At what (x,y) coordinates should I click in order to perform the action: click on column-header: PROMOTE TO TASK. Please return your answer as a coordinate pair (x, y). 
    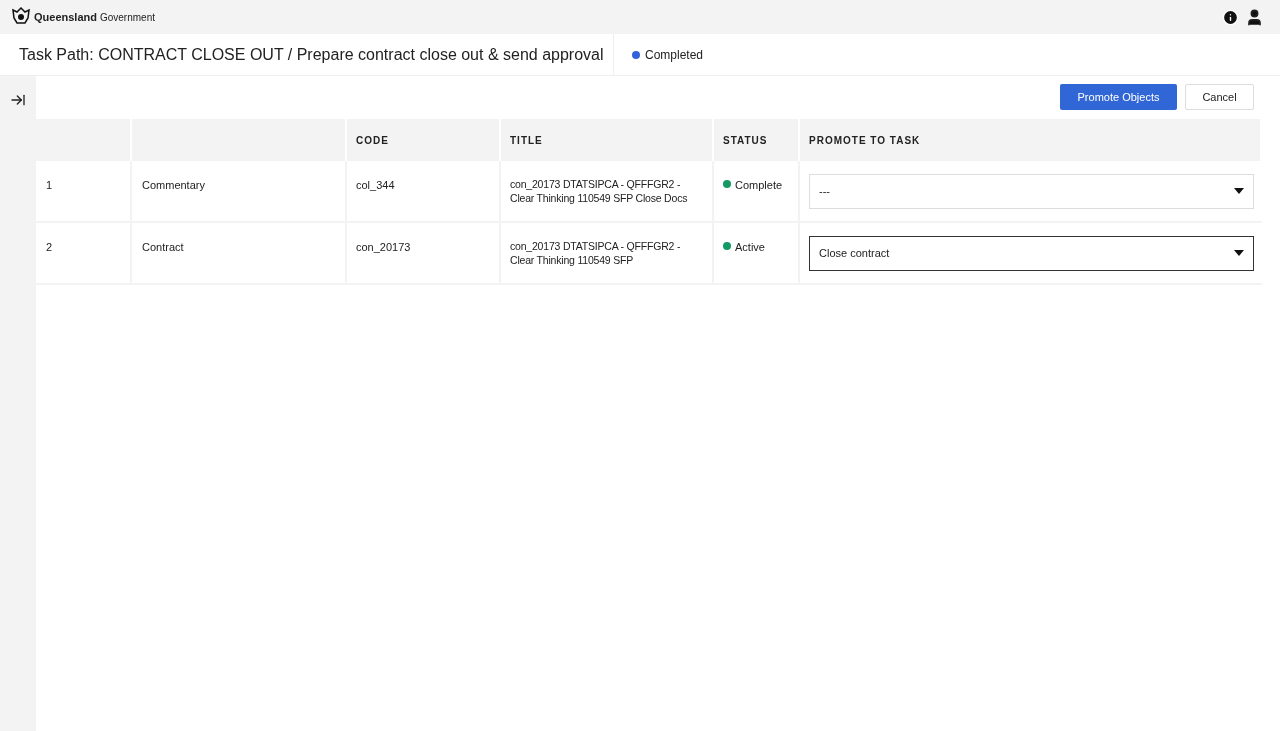
    Looking at the image, I should click on (865, 140).